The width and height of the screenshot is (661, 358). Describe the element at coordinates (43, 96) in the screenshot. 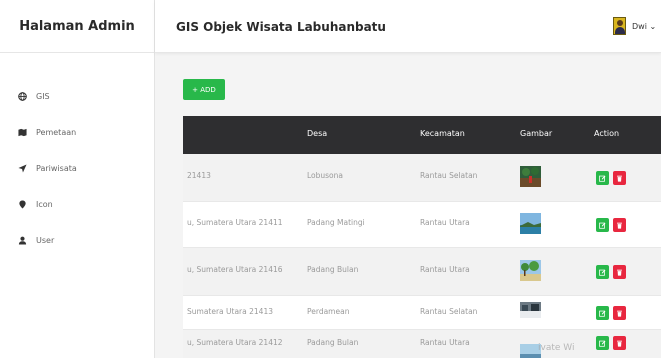

I see `sidebar-item-label: GIS` at that location.